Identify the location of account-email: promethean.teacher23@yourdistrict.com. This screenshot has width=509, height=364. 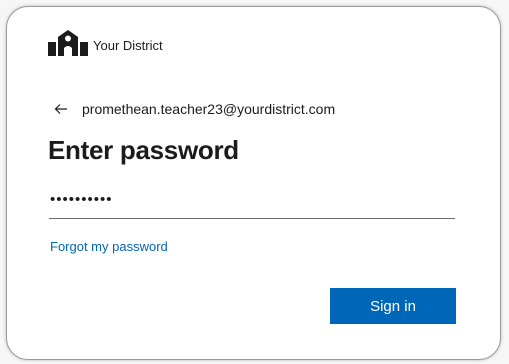
(209, 109).